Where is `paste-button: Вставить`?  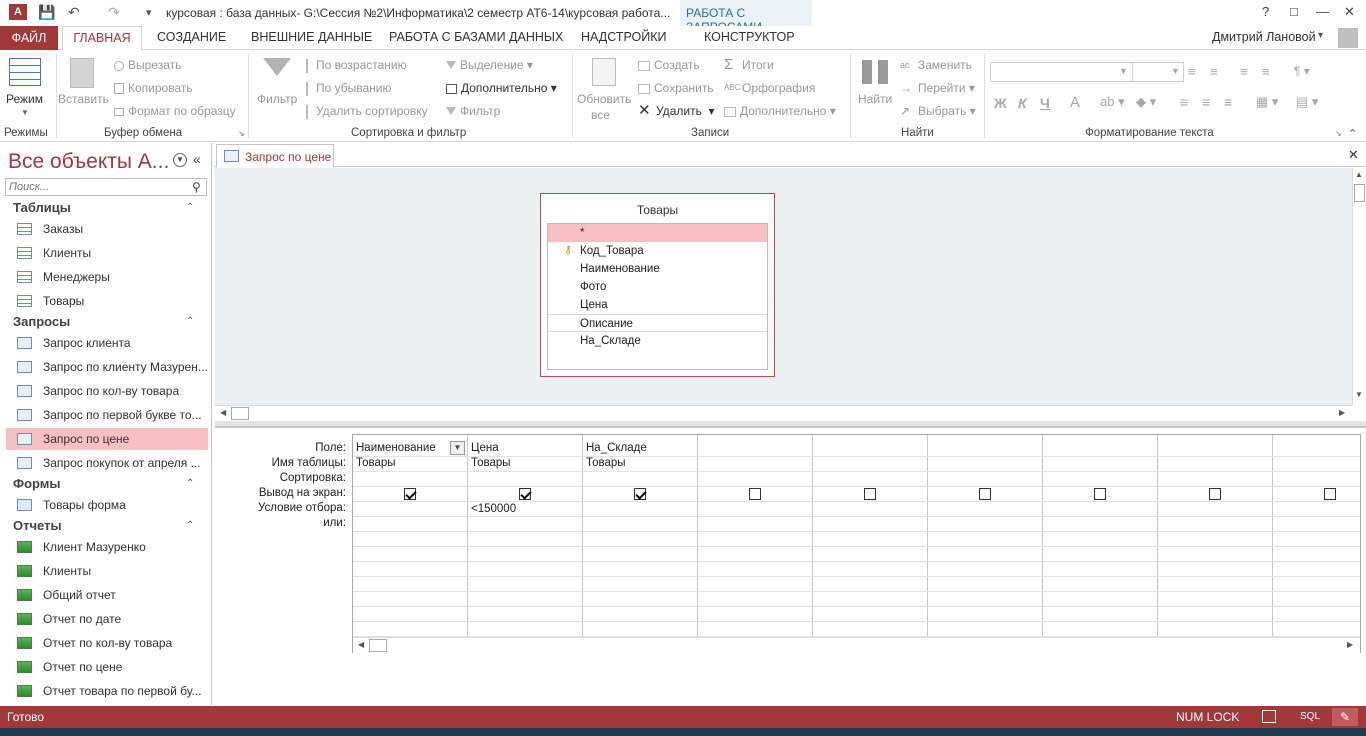
paste-button: Вставить is located at coordinates (83, 91).